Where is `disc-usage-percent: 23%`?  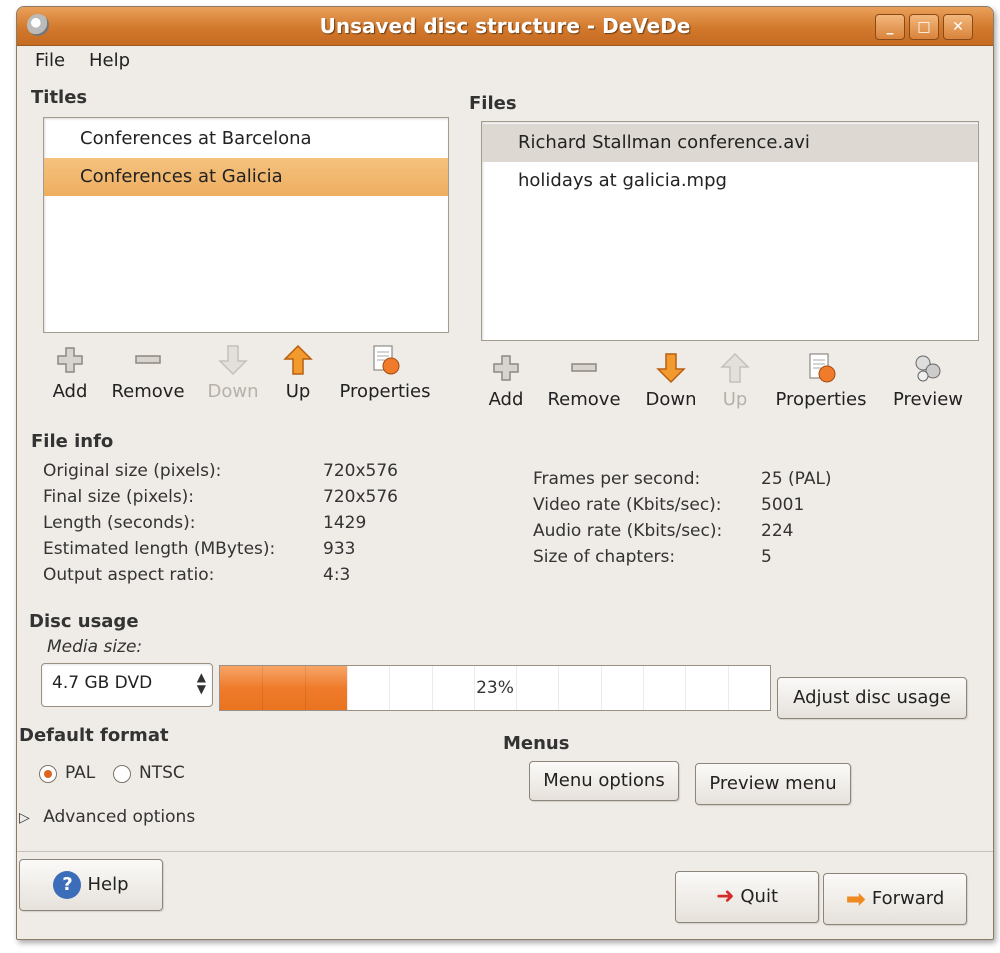 disc-usage-percent: 23% is located at coordinates (495, 688).